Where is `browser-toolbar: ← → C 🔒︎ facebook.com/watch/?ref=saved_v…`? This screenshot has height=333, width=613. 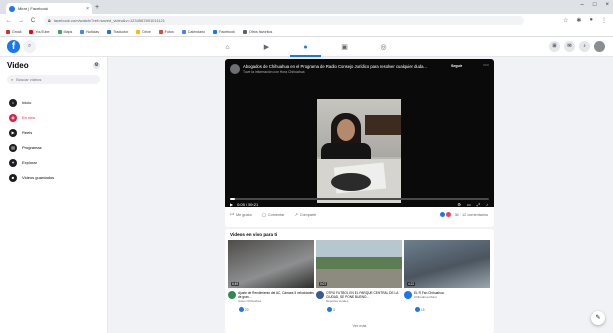 browser-toolbar: ← → C 🔒︎ facebook.com/watch/?ref=saved_v… is located at coordinates (306, 20).